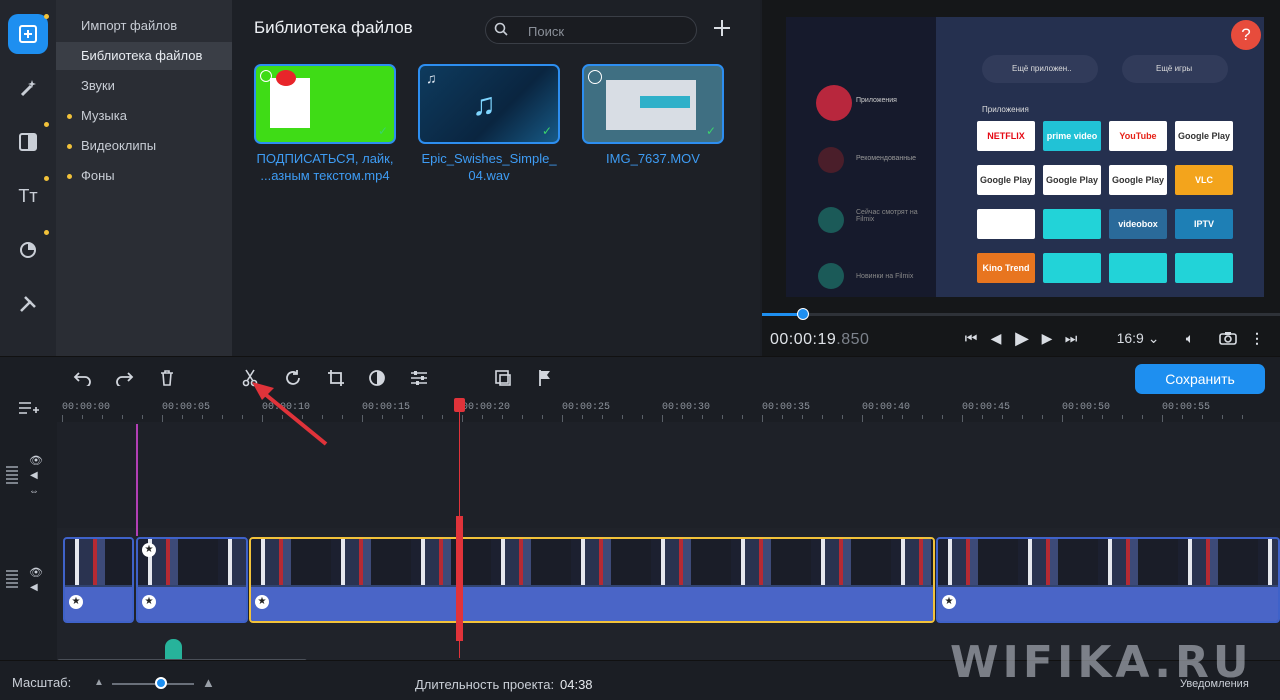  What do you see at coordinates (192, 580) in the screenshot?
I see `video-clip: ★ ★` at bounding box center [192, 580].